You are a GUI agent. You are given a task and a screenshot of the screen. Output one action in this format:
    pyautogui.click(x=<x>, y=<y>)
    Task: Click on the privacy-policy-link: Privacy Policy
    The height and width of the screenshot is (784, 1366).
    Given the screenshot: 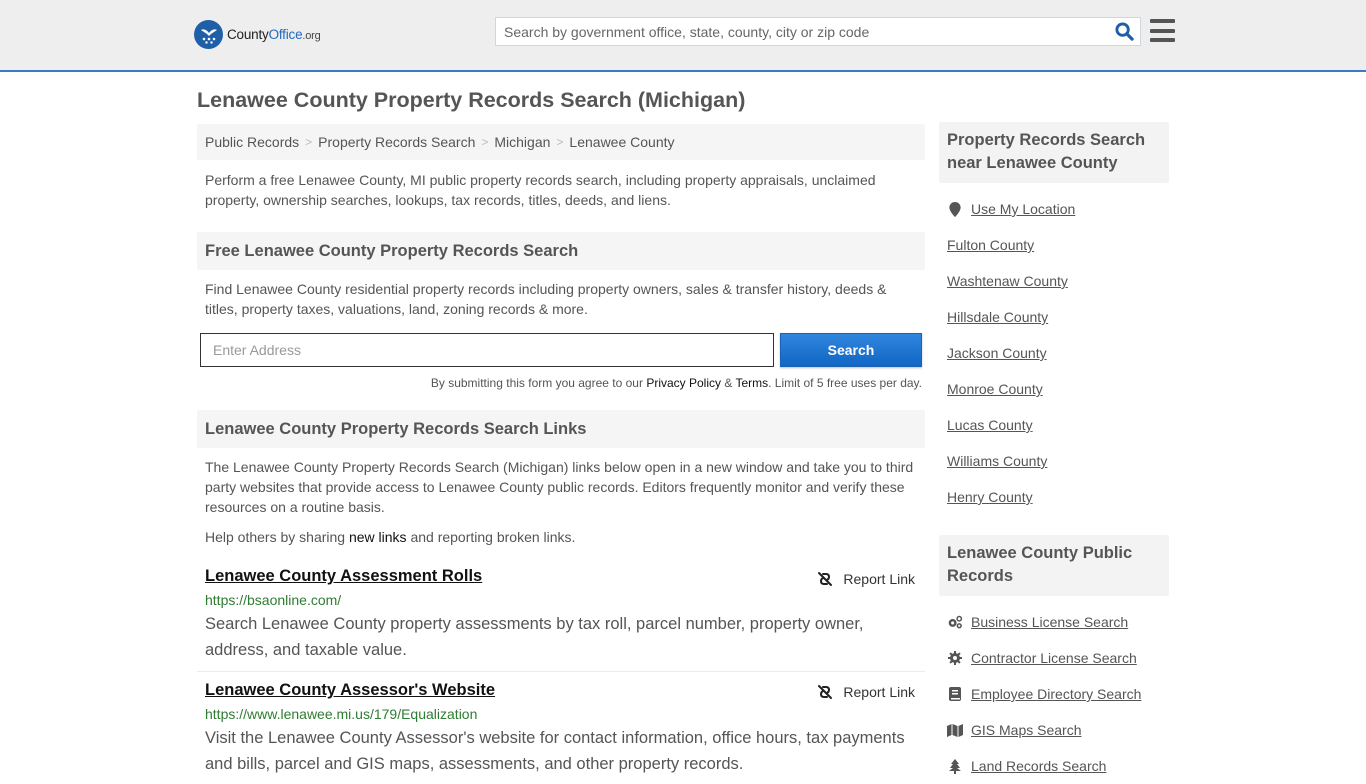 What is the action you would take?
    pyautogui.click(x=683, y=383)
    